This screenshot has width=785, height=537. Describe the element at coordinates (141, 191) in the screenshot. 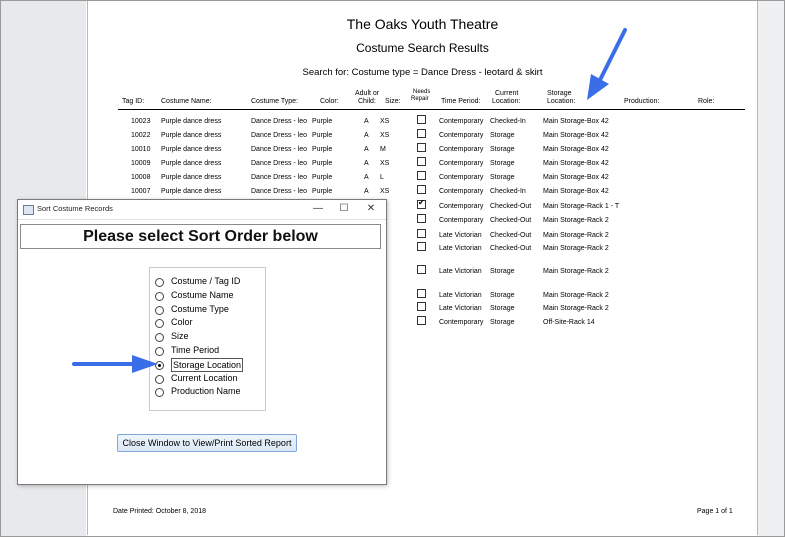

I see `cell-tag-id: 10007` at that location.